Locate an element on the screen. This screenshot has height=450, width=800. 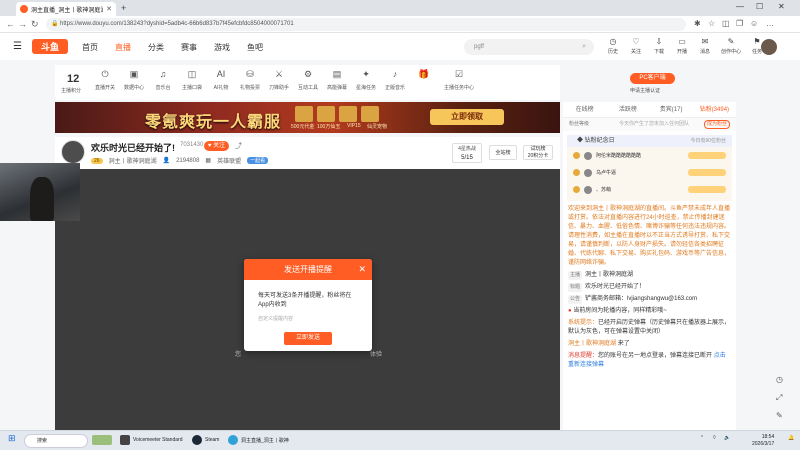
system-tip-label: 系统提示： is located at coordinates (583, 323).